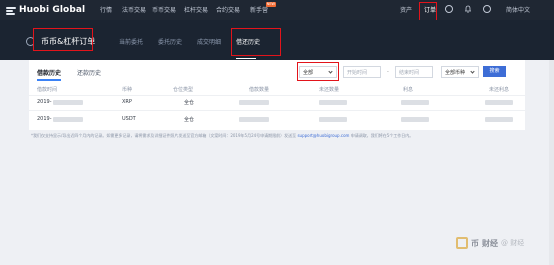  Describe the element at coordinates (170, 41) in the screenshot. I see `tab-order-history: 委托历史` at that location.